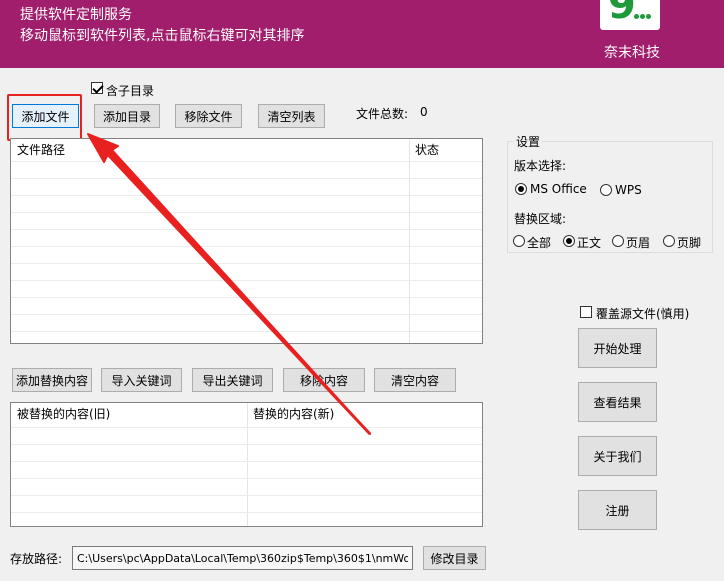 The height and width of the screenshot is (581, 724). Describe the element at coordinates (208, 116) in the screenshot. I see `remove-file-button: 移除文件` at that location.